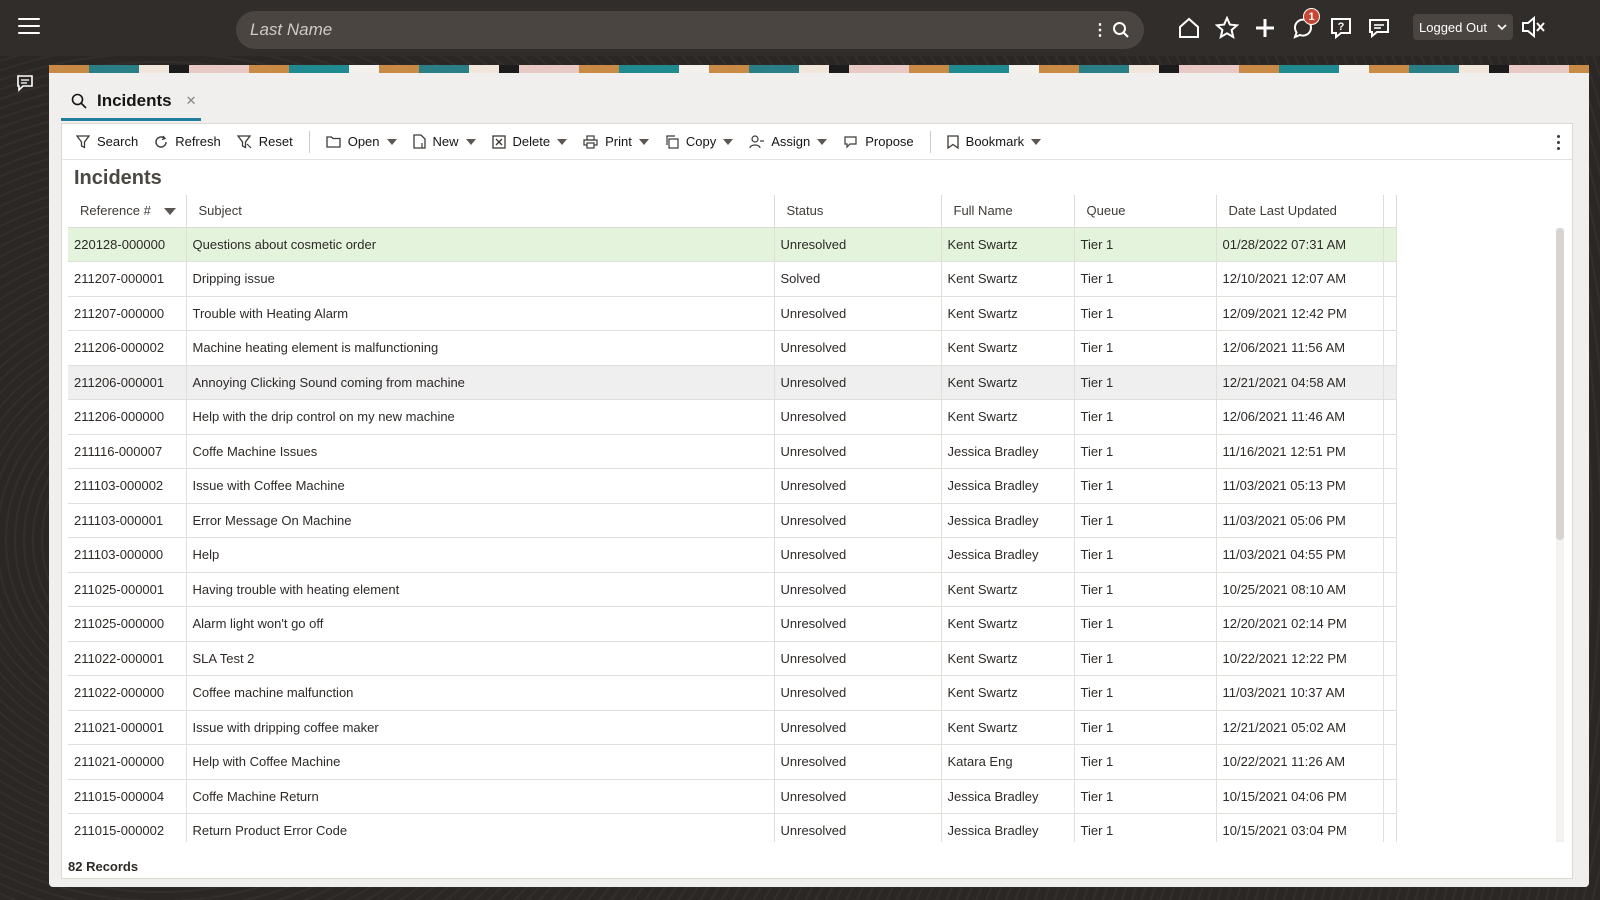 The image size is (1600, 900). I want to click on cell-date-last-updated: 10/22/2021 12:22 PM, so click(1300, 658).